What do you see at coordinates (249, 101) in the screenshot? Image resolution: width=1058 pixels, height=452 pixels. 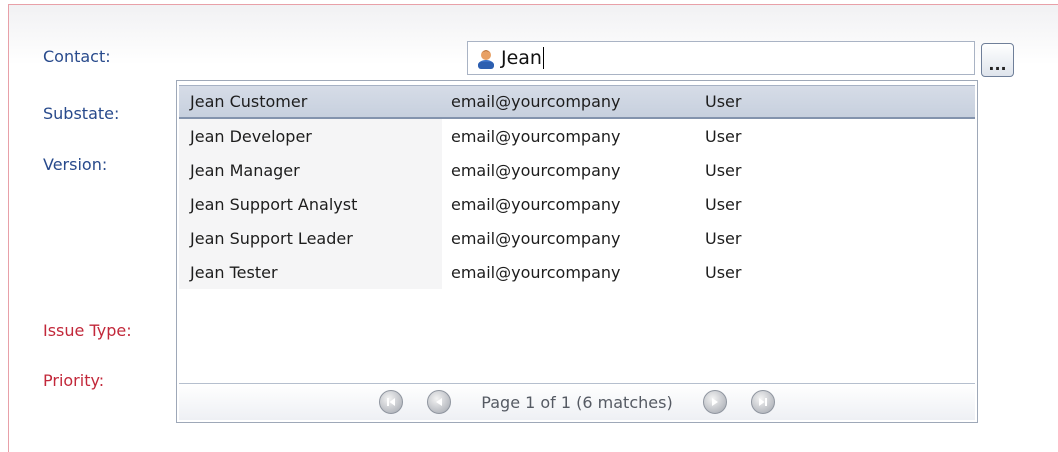 I see `contact-name: Jean Customer` at bounding box center [249, 101].